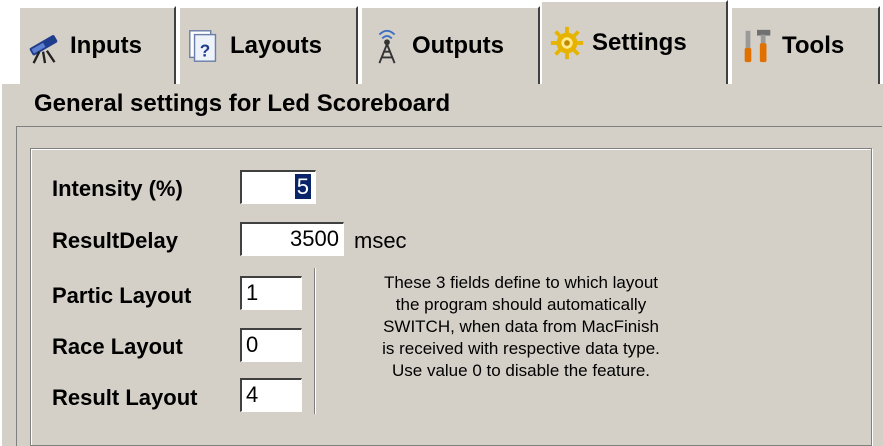 Image resolution: width=883 pixels, height=446 pixels. What do you see at coordinates (380, 240) in the screenshot?
I see `result-delay-unit: msec` at bounding box center [380, 240].